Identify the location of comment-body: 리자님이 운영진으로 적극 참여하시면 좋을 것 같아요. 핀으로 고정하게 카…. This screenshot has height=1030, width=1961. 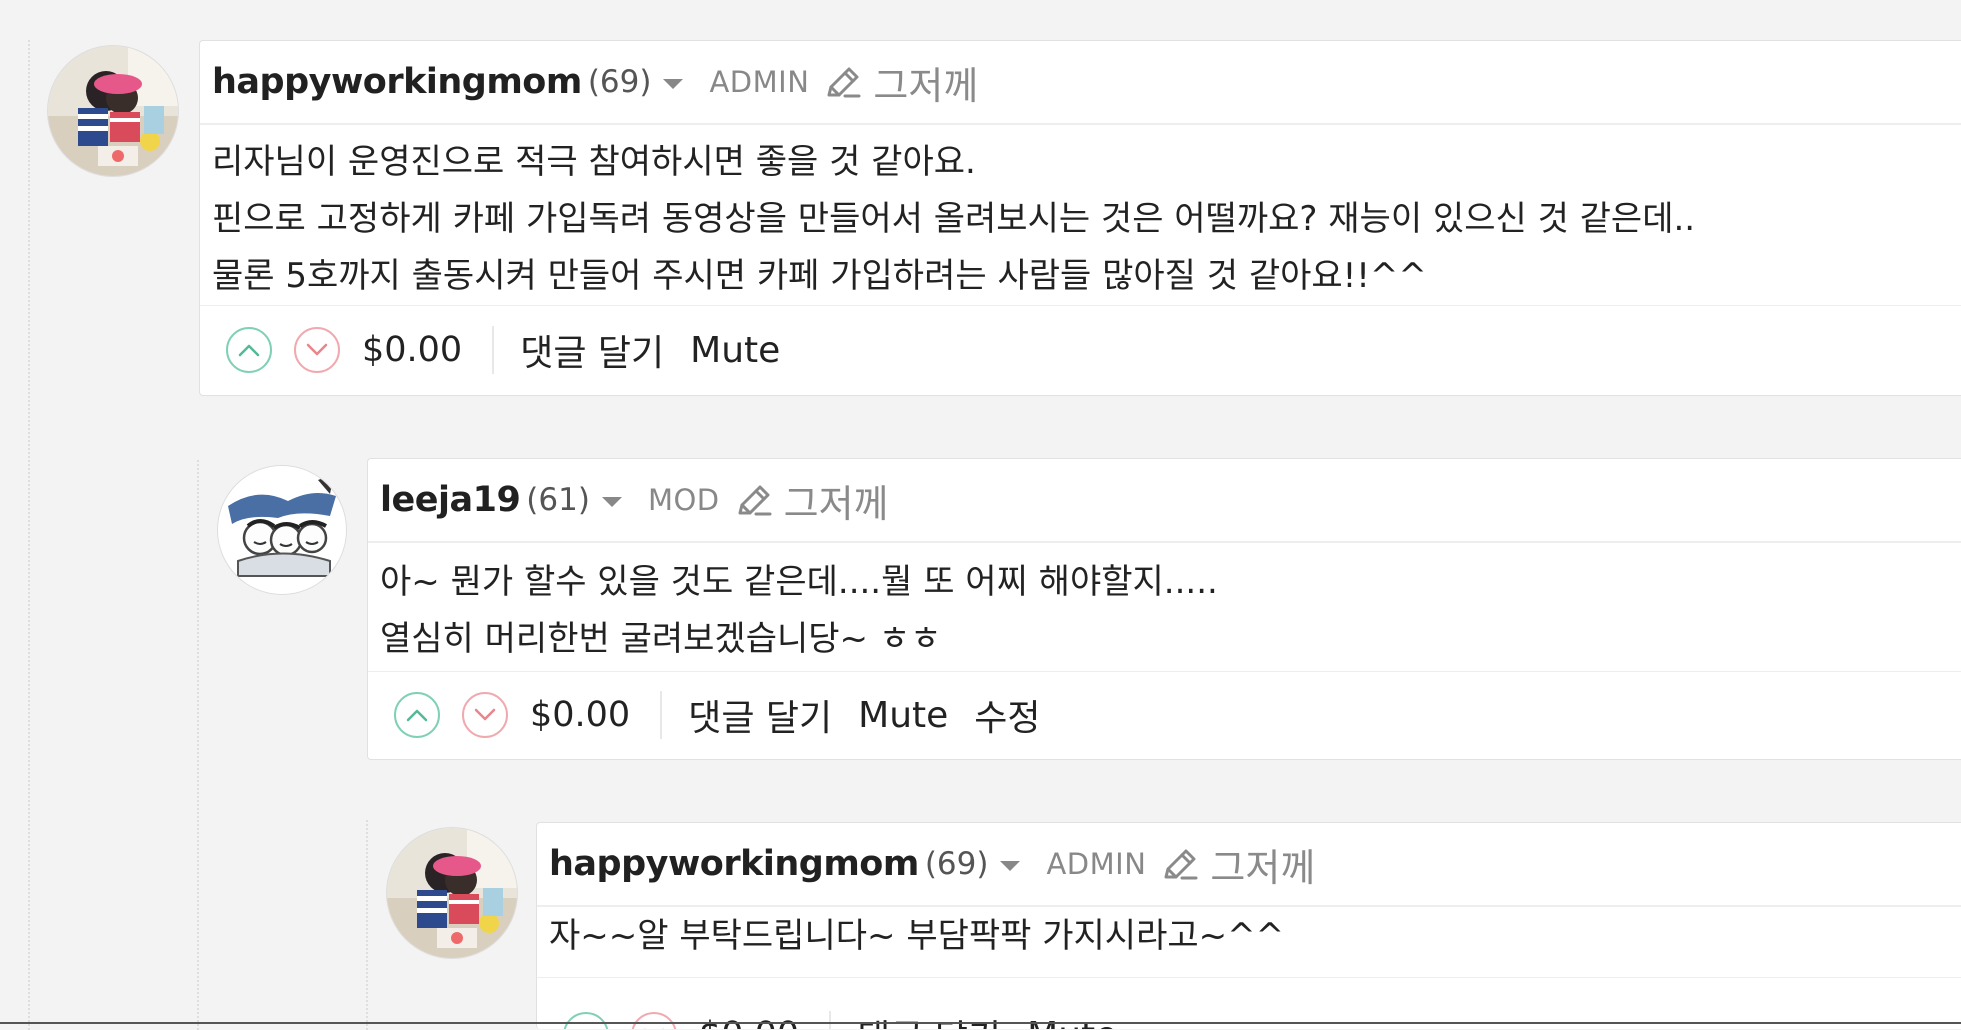
(1082, 219).